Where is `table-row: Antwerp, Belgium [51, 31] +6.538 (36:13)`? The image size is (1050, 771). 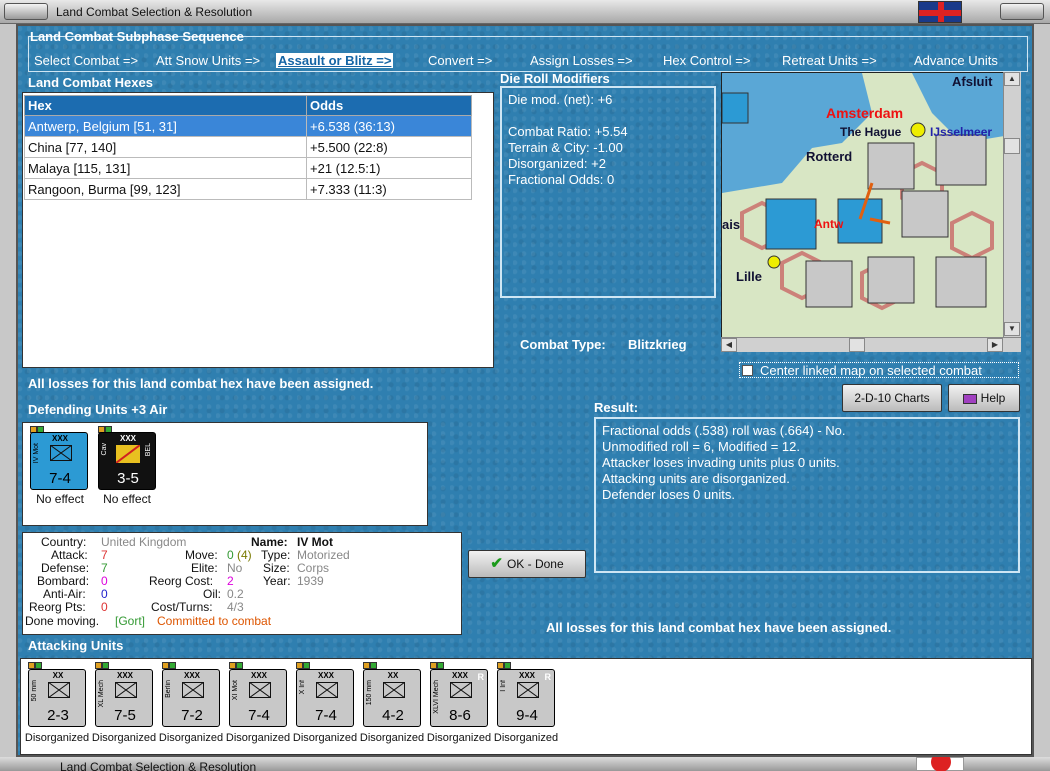 table-row: Antwerp, Belgium [51, 31] +6.538 (36:13) is located at coordinates (248, 126).